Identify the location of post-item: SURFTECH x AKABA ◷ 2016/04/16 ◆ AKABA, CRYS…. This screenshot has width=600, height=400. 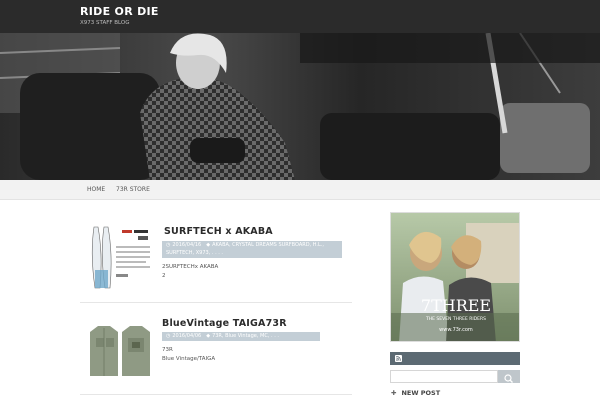
(216, 259).